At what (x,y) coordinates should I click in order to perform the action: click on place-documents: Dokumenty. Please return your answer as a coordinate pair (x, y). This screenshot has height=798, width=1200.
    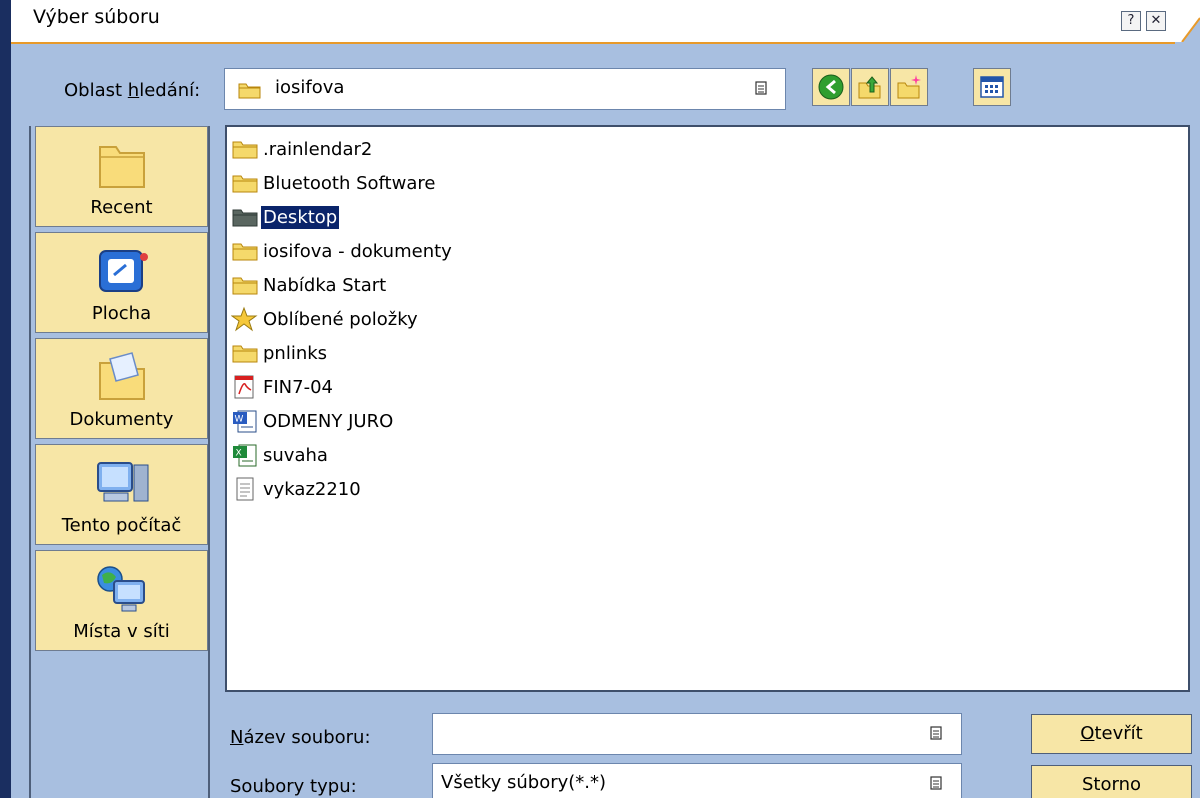
    Looking at the image, I should click on (121, 388).